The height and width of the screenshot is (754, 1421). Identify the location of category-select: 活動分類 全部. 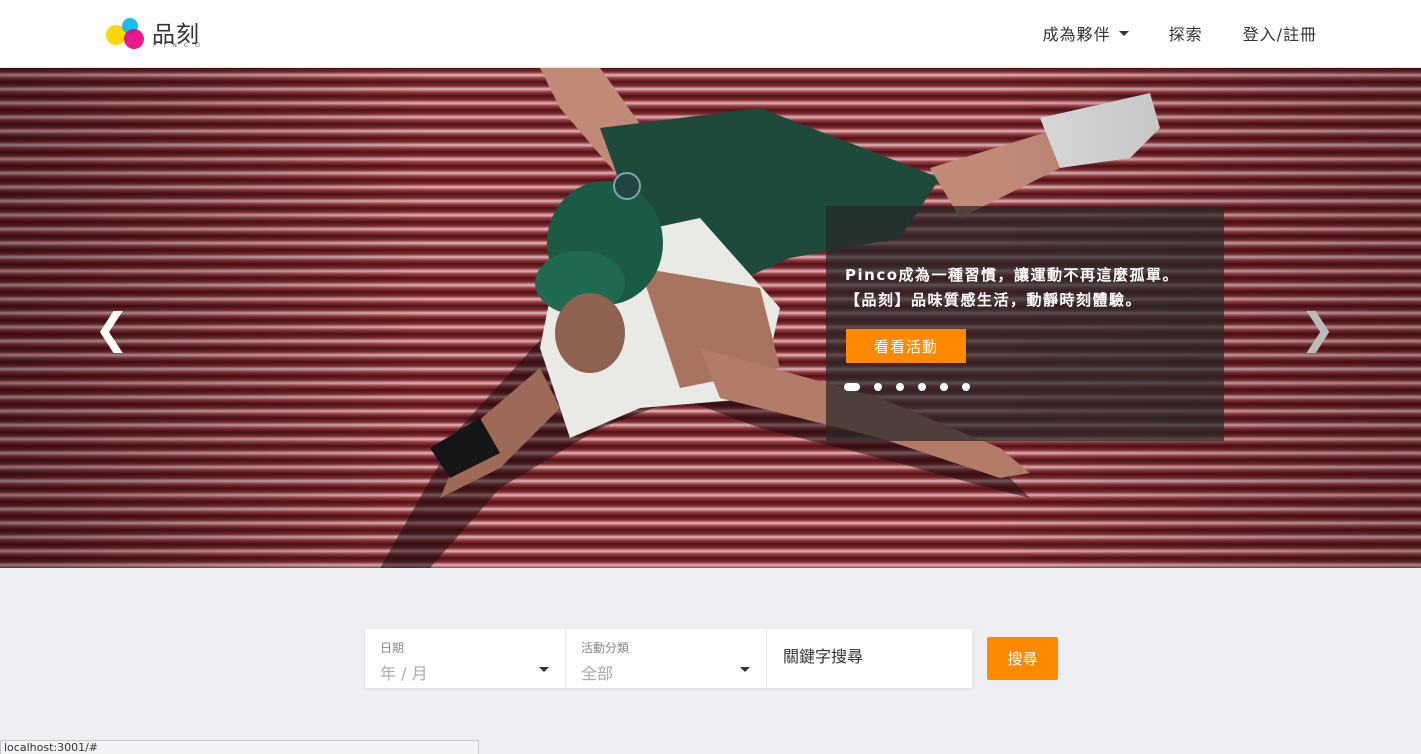
(666, 658).